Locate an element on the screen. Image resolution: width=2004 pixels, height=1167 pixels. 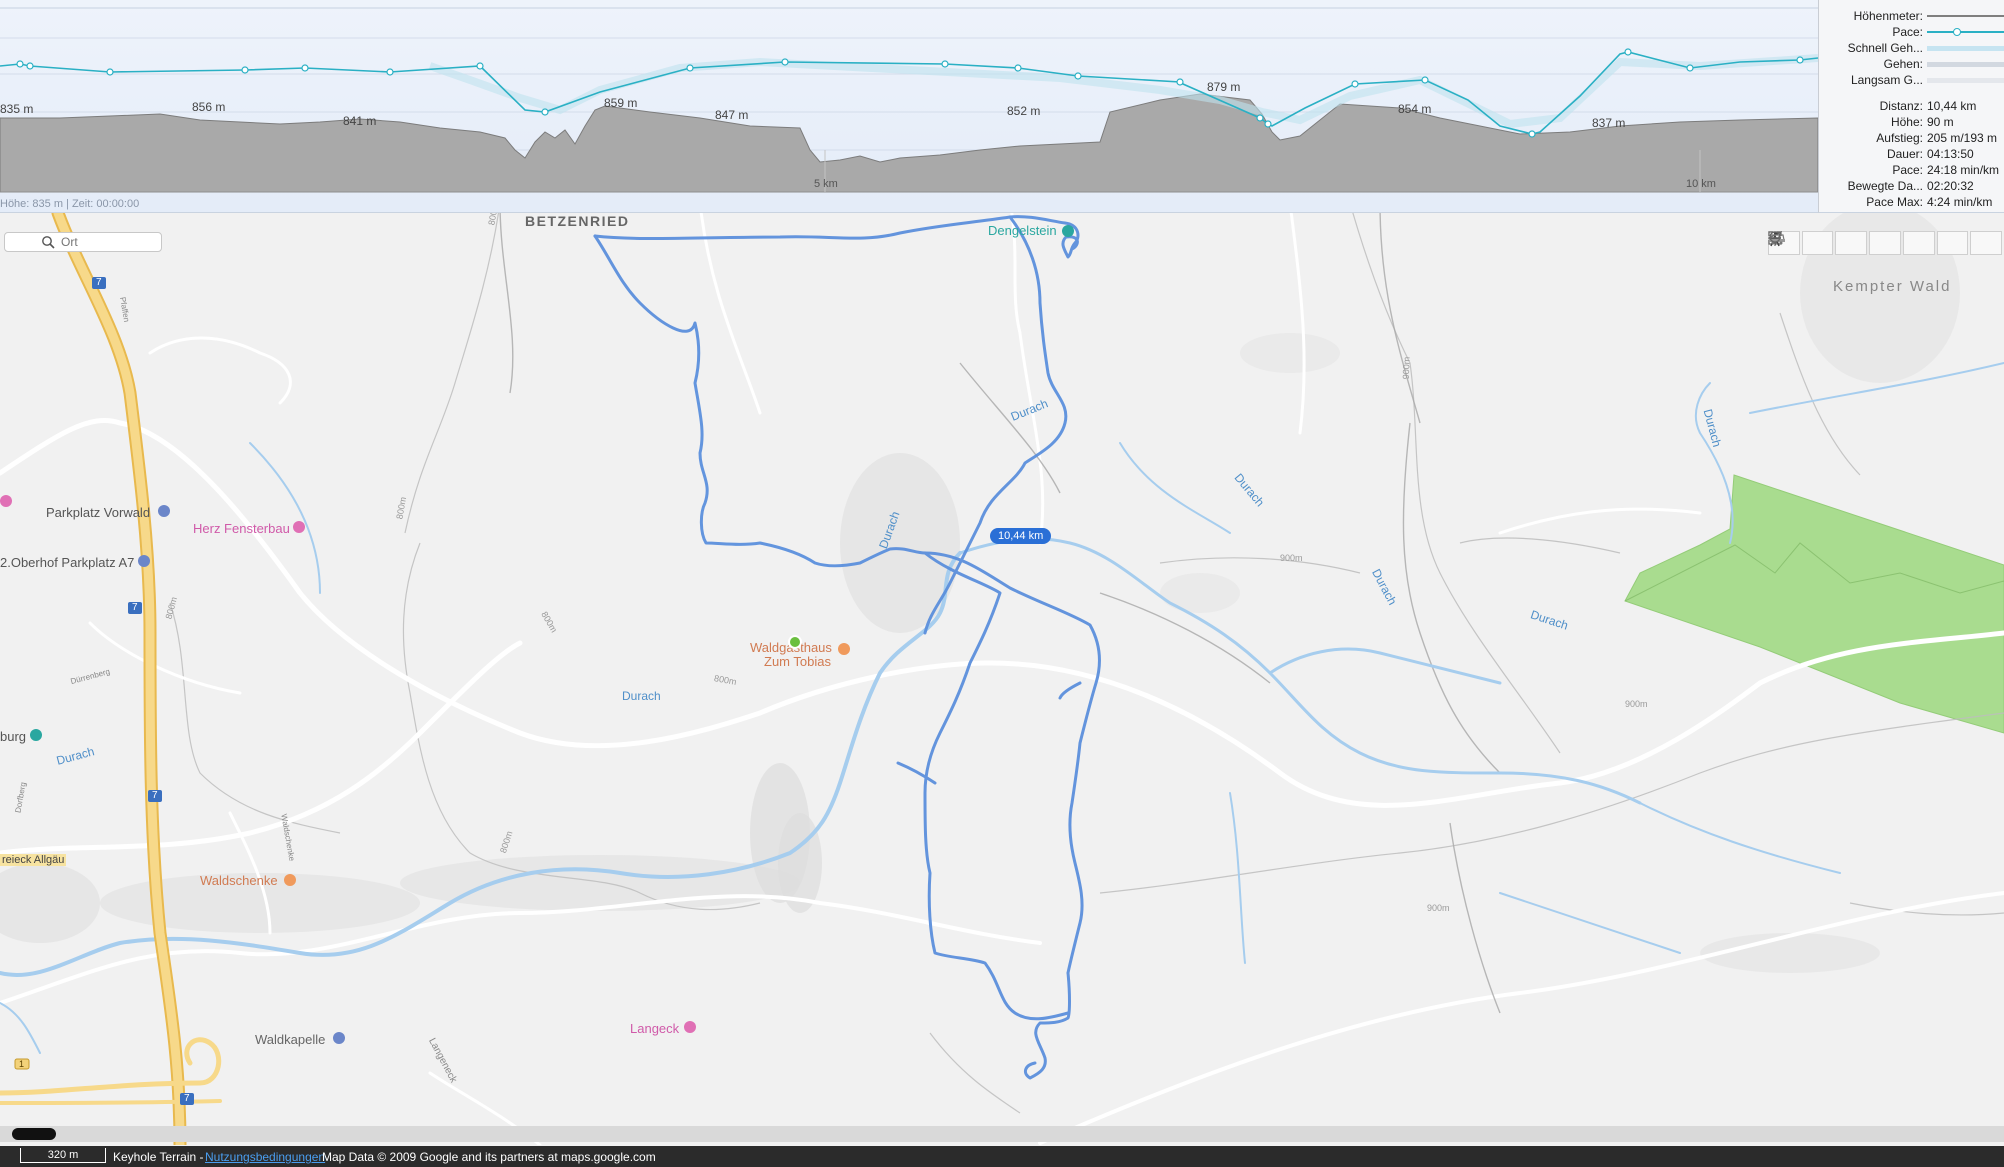
forest-area is located at coordinates (1814, 604).